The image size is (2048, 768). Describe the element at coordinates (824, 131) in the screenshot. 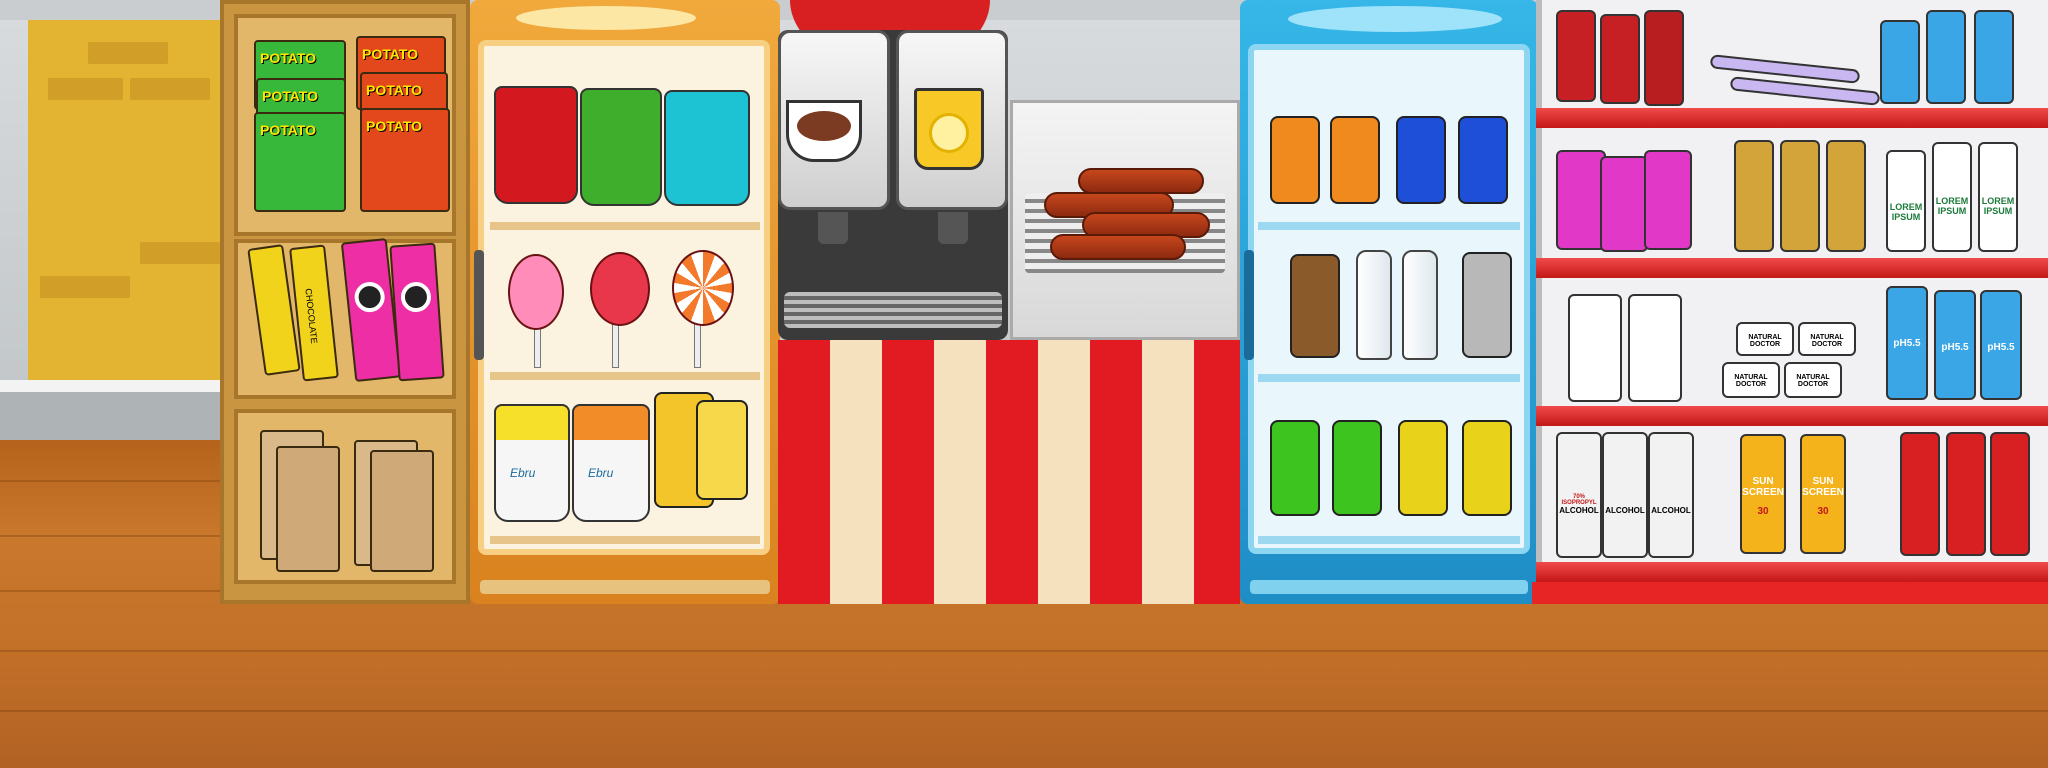

I see `coffee-cup-icon` at that location.